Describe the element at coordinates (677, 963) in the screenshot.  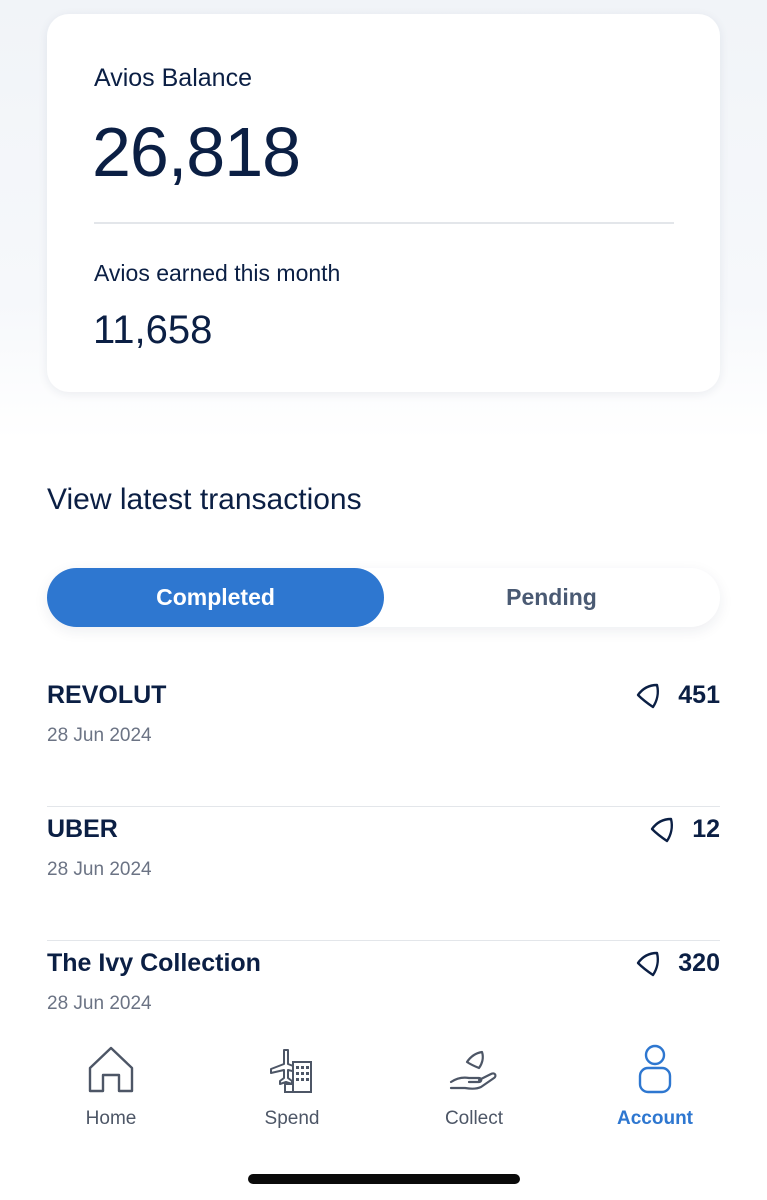
I see `transaction-amount: 320` at that location.